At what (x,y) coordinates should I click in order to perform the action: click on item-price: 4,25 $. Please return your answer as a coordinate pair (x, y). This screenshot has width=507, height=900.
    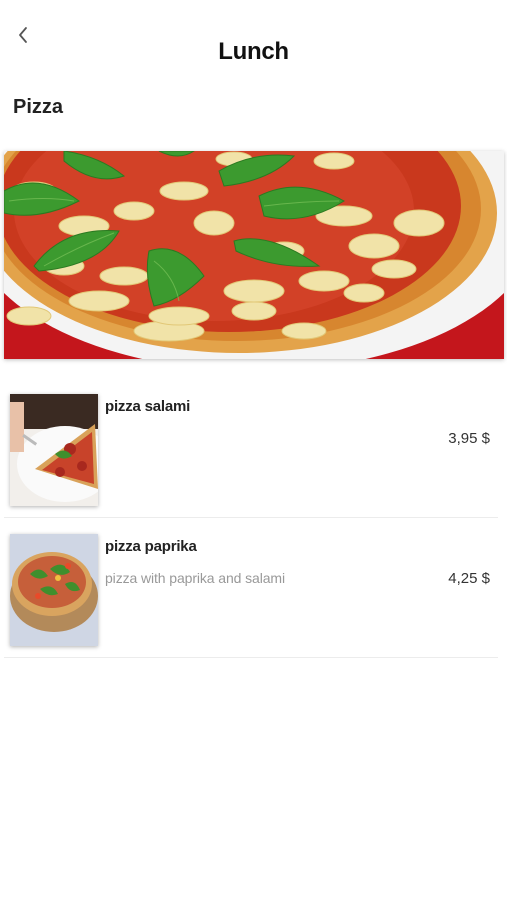
    Looking at the image, I should click on (469, 578).